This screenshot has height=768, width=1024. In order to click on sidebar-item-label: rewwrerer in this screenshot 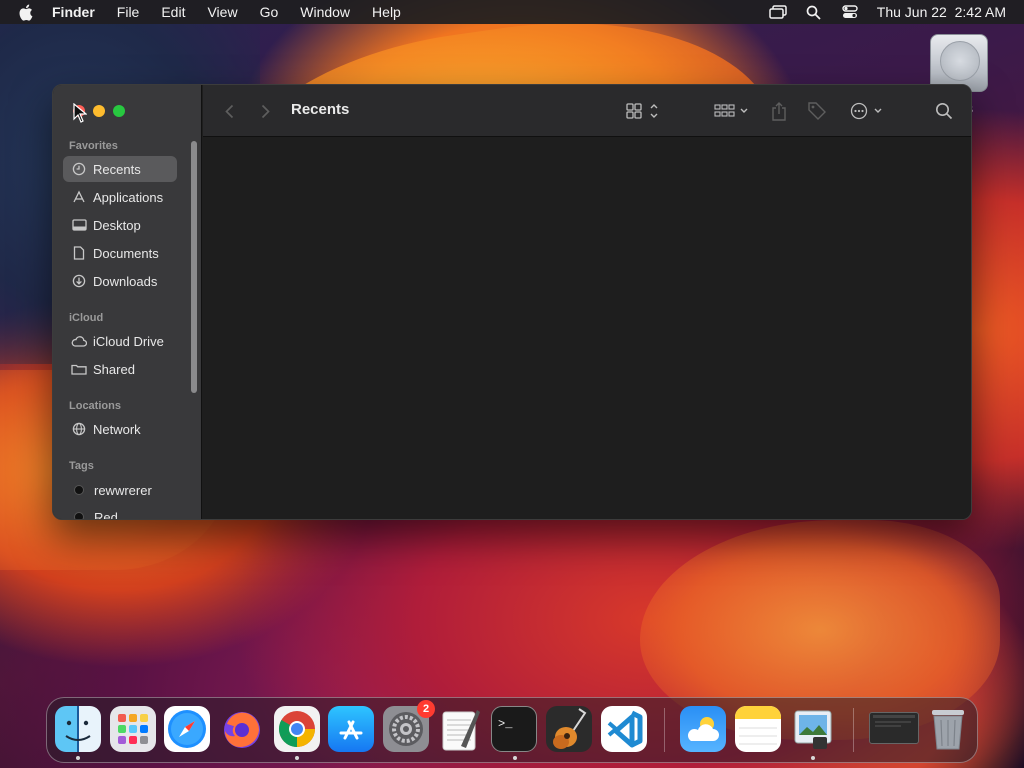, I will do `click(123, 490)`.